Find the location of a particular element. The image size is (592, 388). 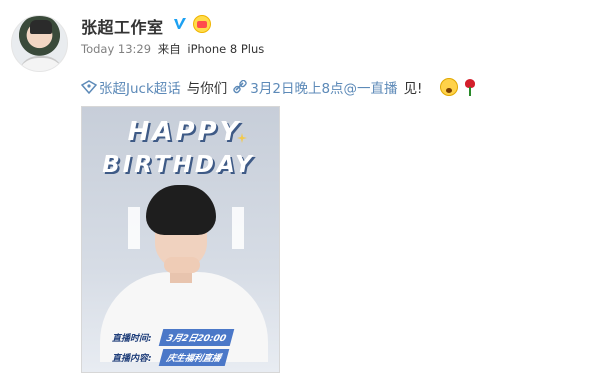

post-time: Today 13:29 is located at coordinates (116, 49).